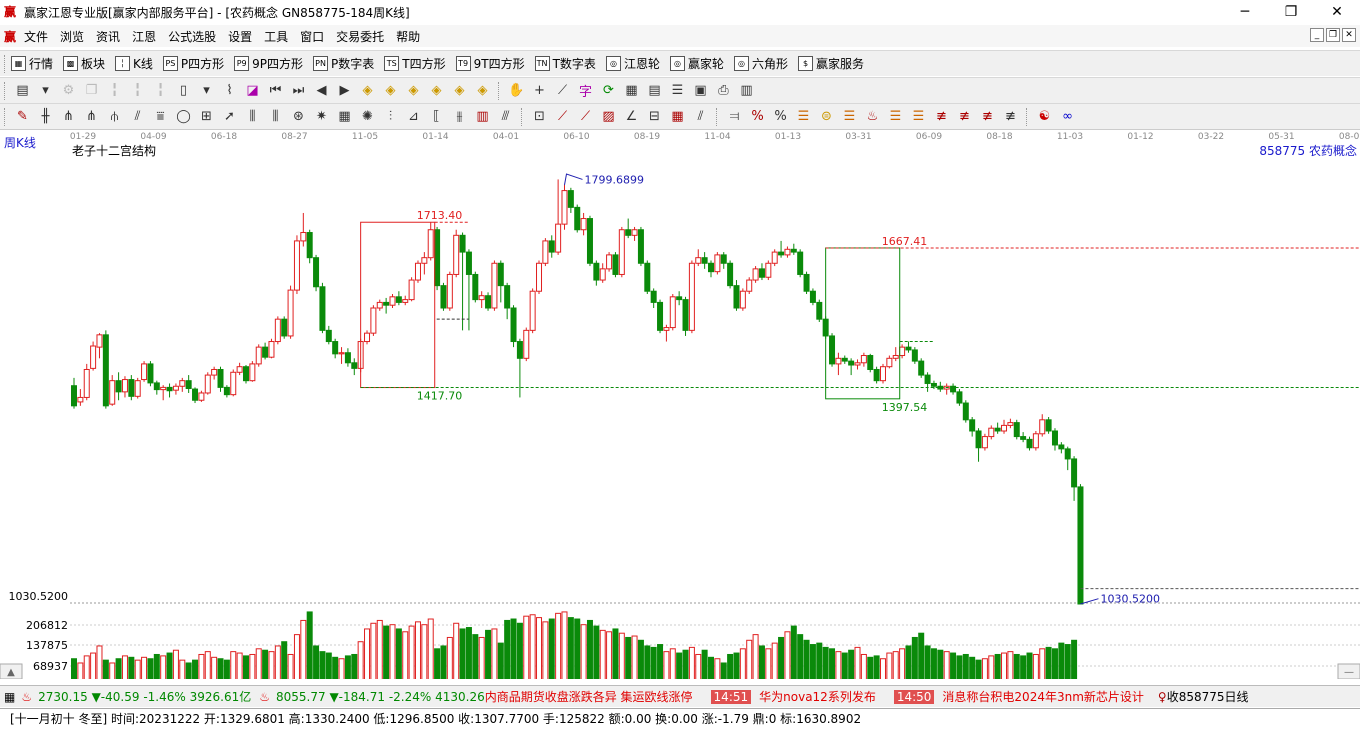  I want to click on spiral-icon: ✺, so click(368, 117).